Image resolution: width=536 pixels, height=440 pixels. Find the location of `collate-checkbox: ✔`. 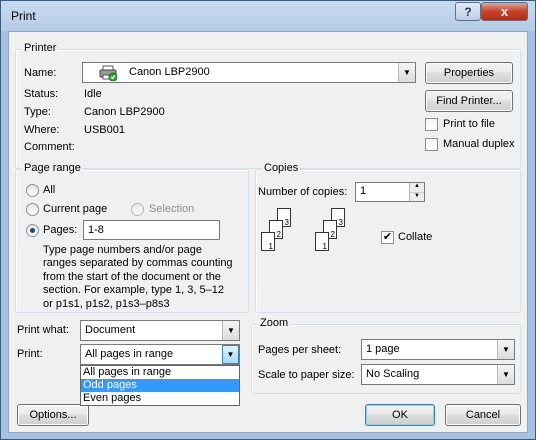

collate-checkbox: ✔ is located at coordinates (387, 237).